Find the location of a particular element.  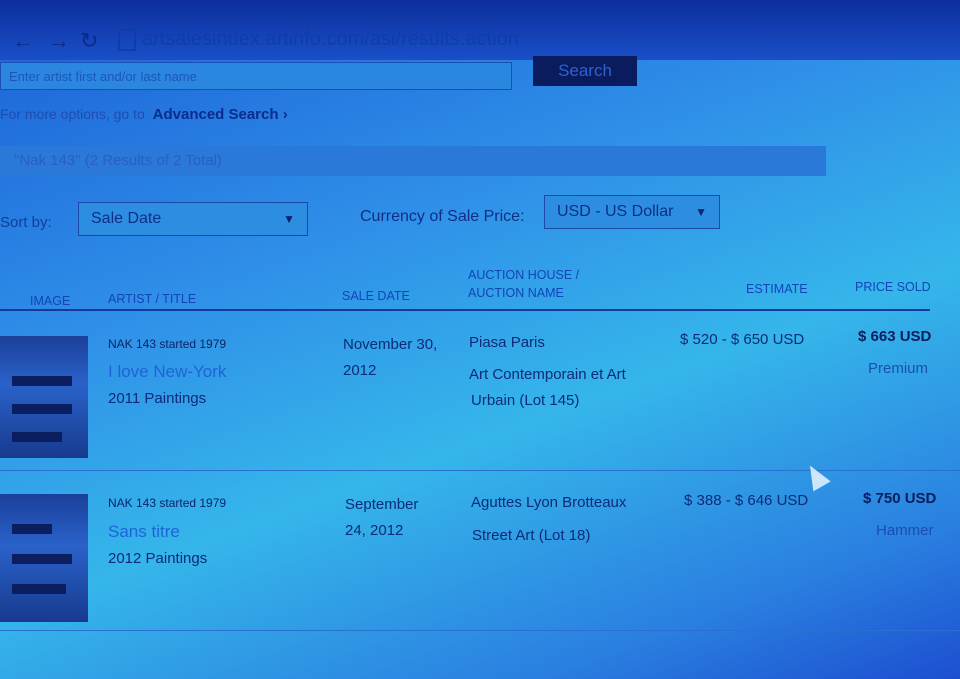

row-estimate: $ 388 - $ 646 USD is located at coordinates (746, 500).